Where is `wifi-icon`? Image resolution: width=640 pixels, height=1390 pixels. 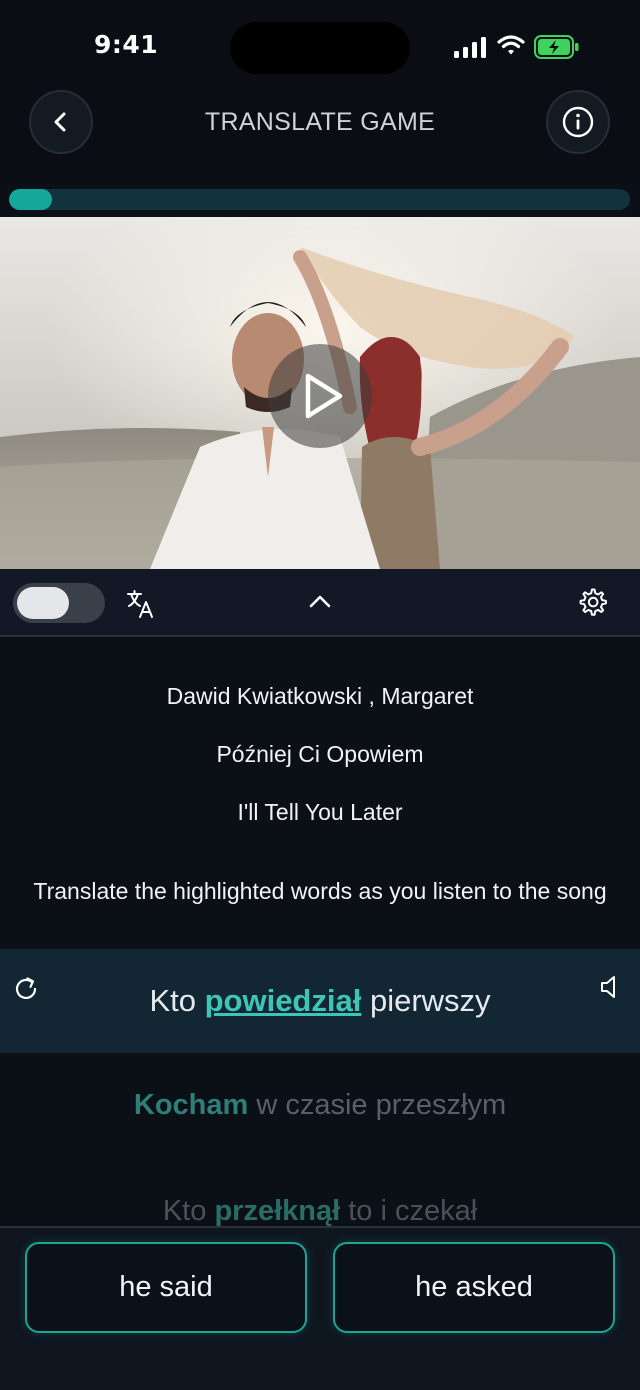 wifi-icon is located at coordinates (511, 45).